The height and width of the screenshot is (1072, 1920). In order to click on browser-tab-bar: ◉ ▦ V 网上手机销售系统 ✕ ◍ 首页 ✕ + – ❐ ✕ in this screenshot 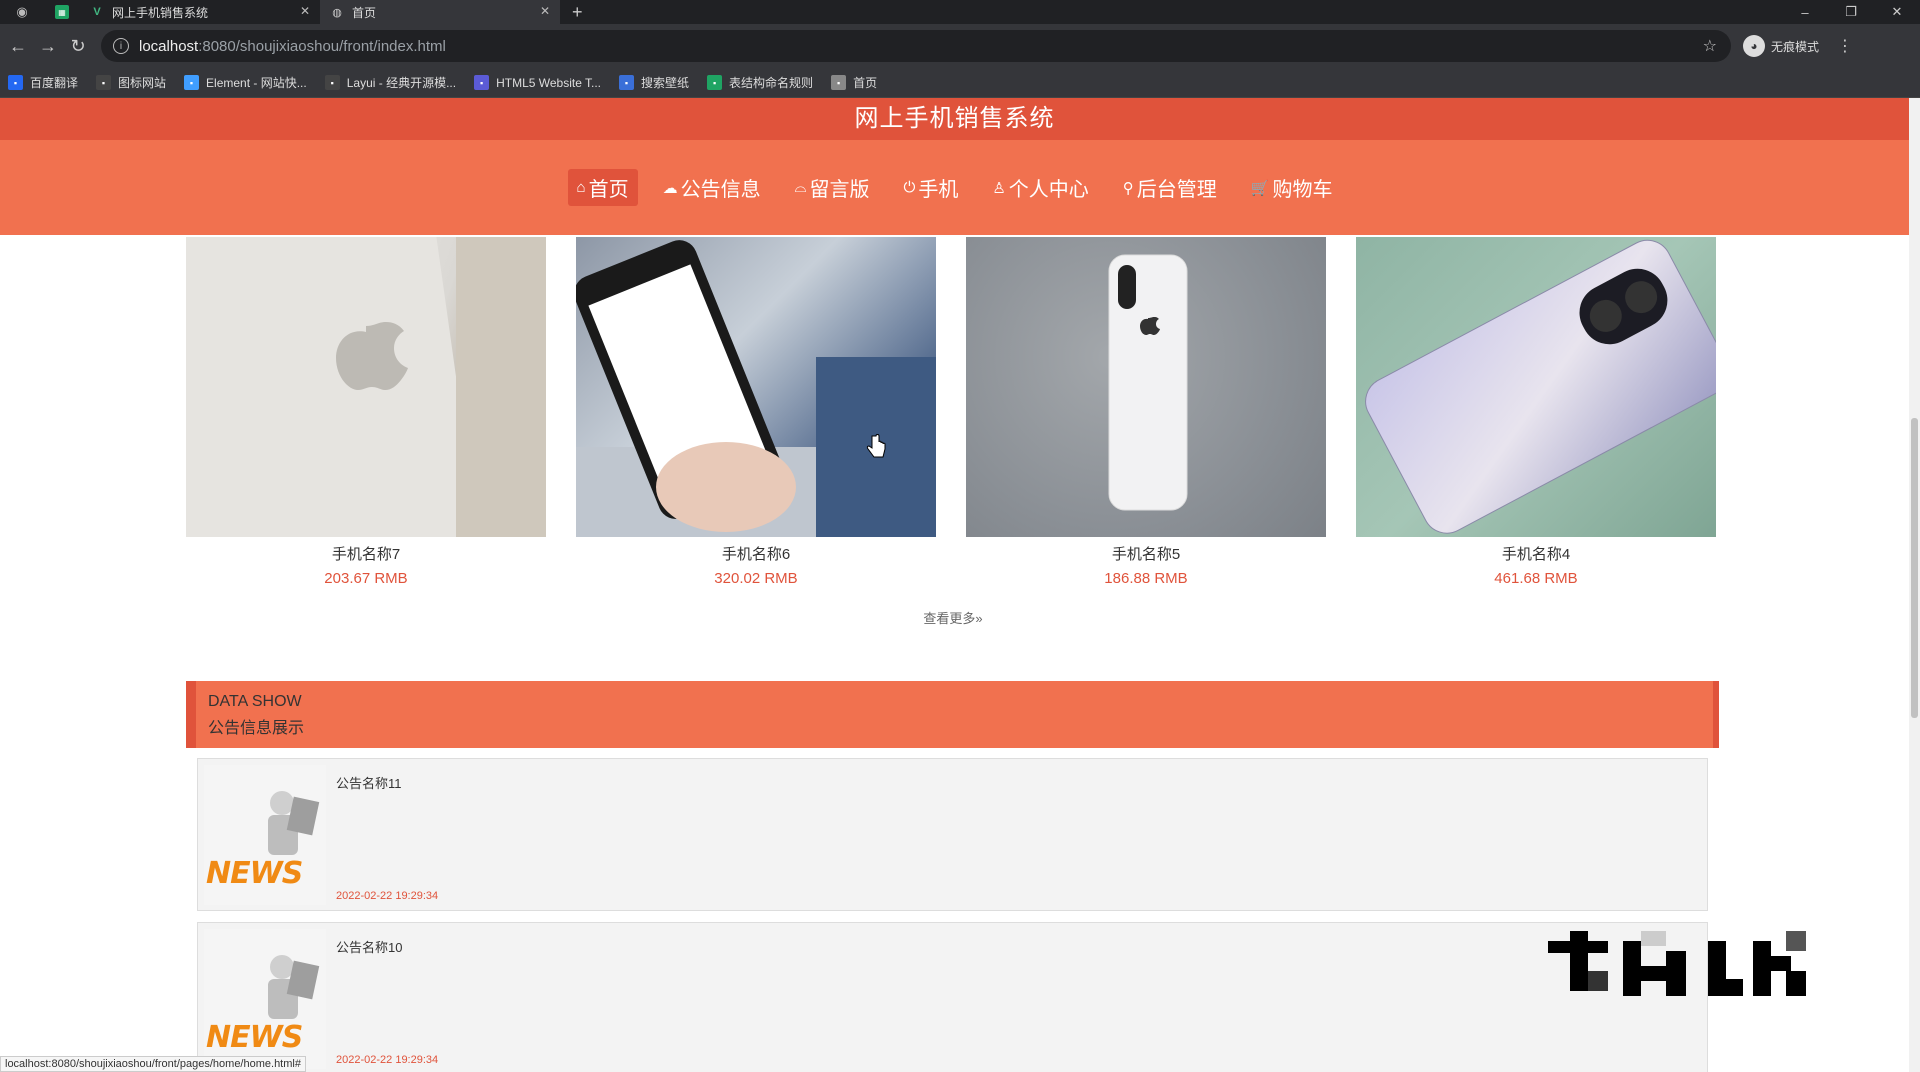, I will do `click(960, 12)`.